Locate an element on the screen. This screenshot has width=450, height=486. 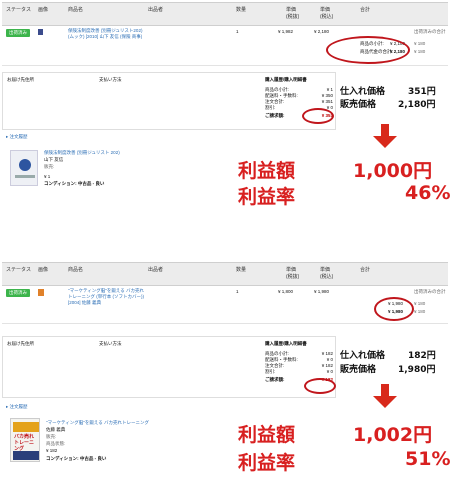
detail-title-link: "マーケティング脳"を鍛える バカ売れトレーニング is located at coordinates (97, 423).